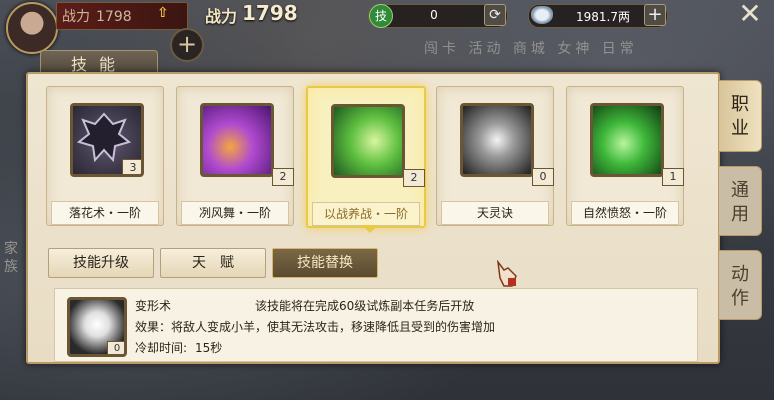 The width and height of the screenshot is (774, 400). I want to click on skill-effect: 效果：将敌人变成小羊，使其无法攻击，移速降低且受到的伤害增加, so click(315, 327).